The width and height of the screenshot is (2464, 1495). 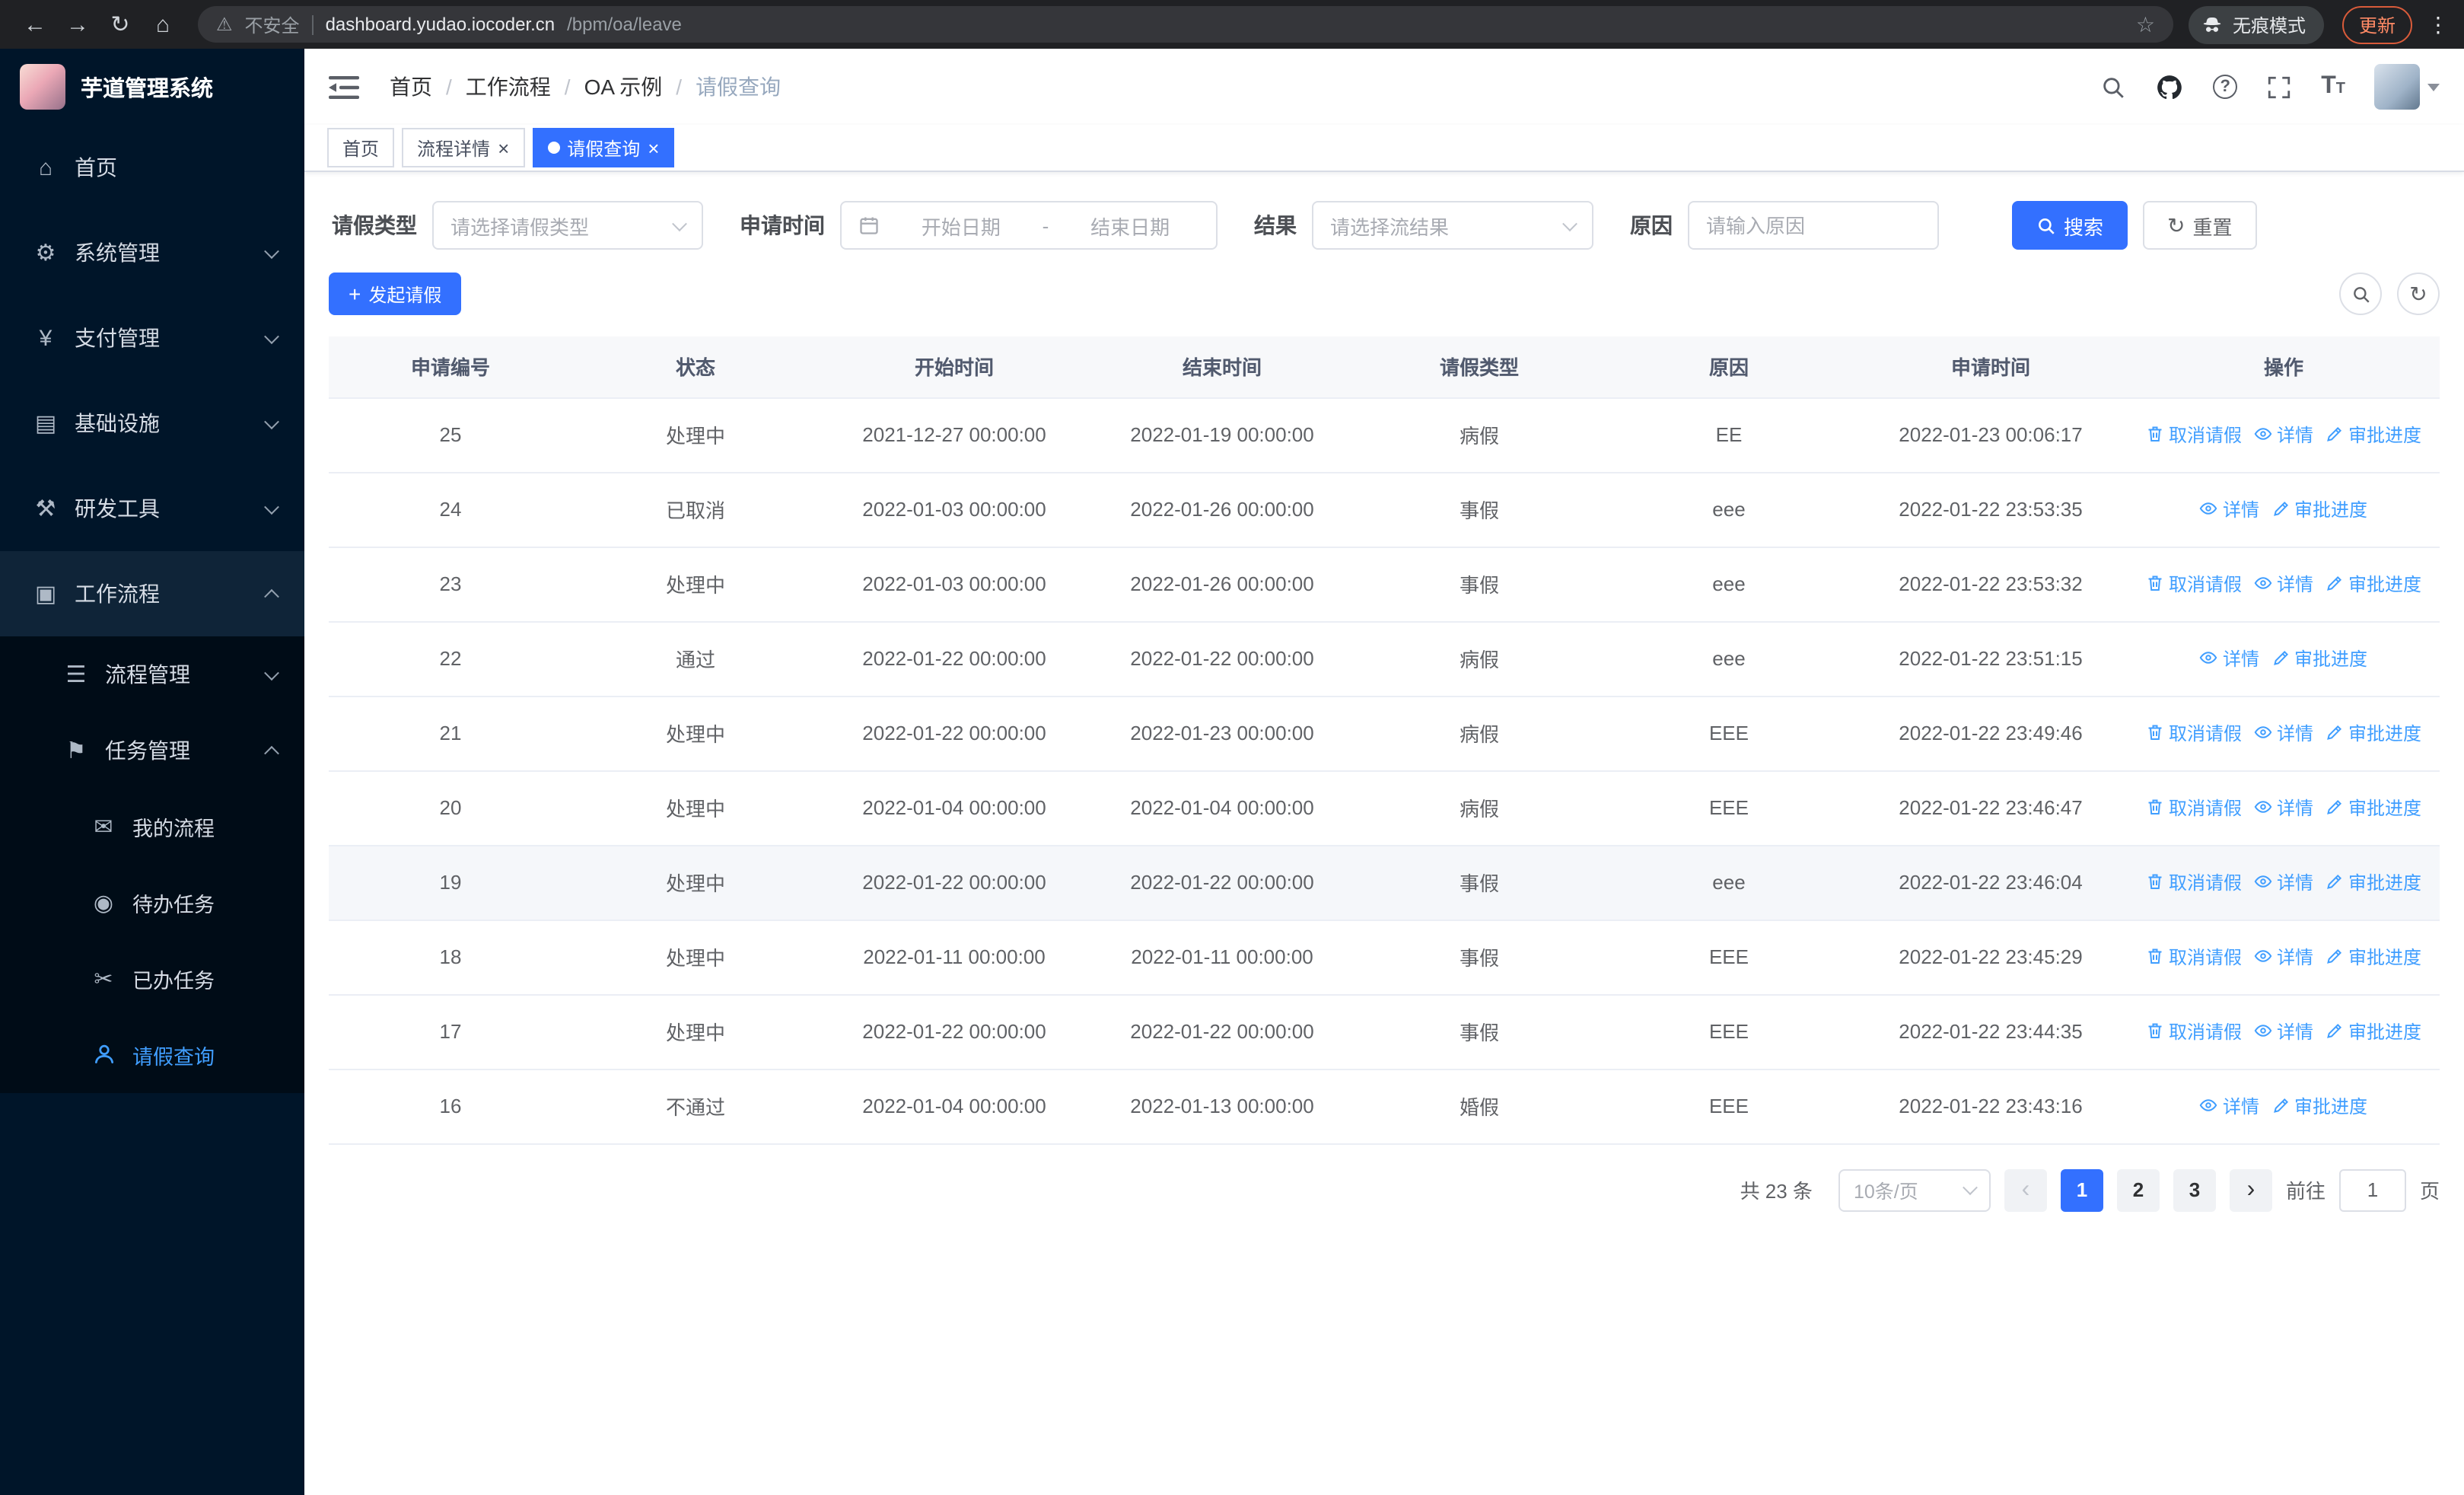 What do you see at coordinates (152, 508) in the screenshot?
I see `sidebar-item: ⚒ 研发工具` at bounding box center [152, 508].